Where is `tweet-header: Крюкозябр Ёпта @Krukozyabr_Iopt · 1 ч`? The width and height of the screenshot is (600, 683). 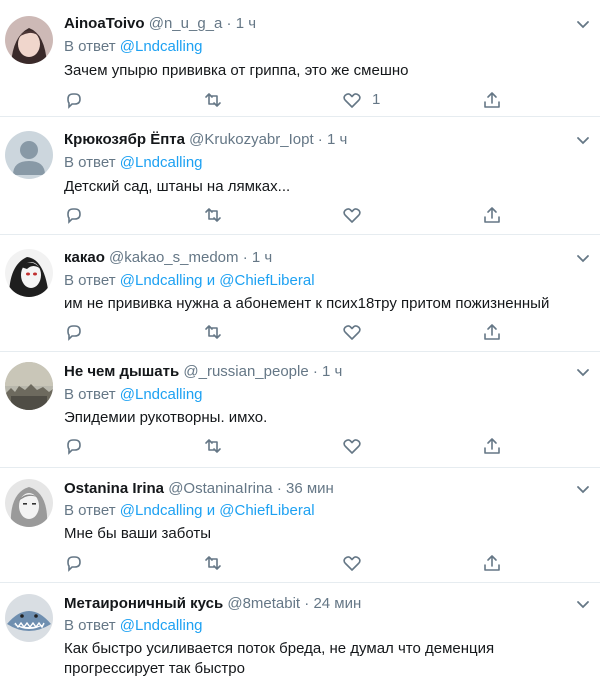 tweet-header: Крюкозябр Ёпта @Krukozyabr_Iopt · 1 ч is located at coordinates (205, 140).